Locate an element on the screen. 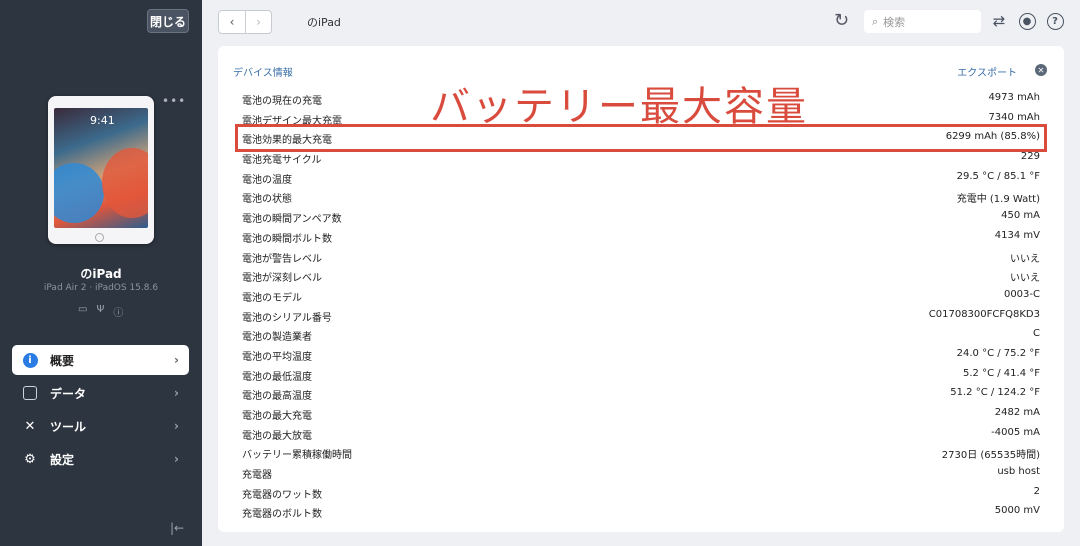 The height and width of the screenshot is (546, 1080). status-icons: ▭ Ψ ⓘ is located at coordinates (100, 311).